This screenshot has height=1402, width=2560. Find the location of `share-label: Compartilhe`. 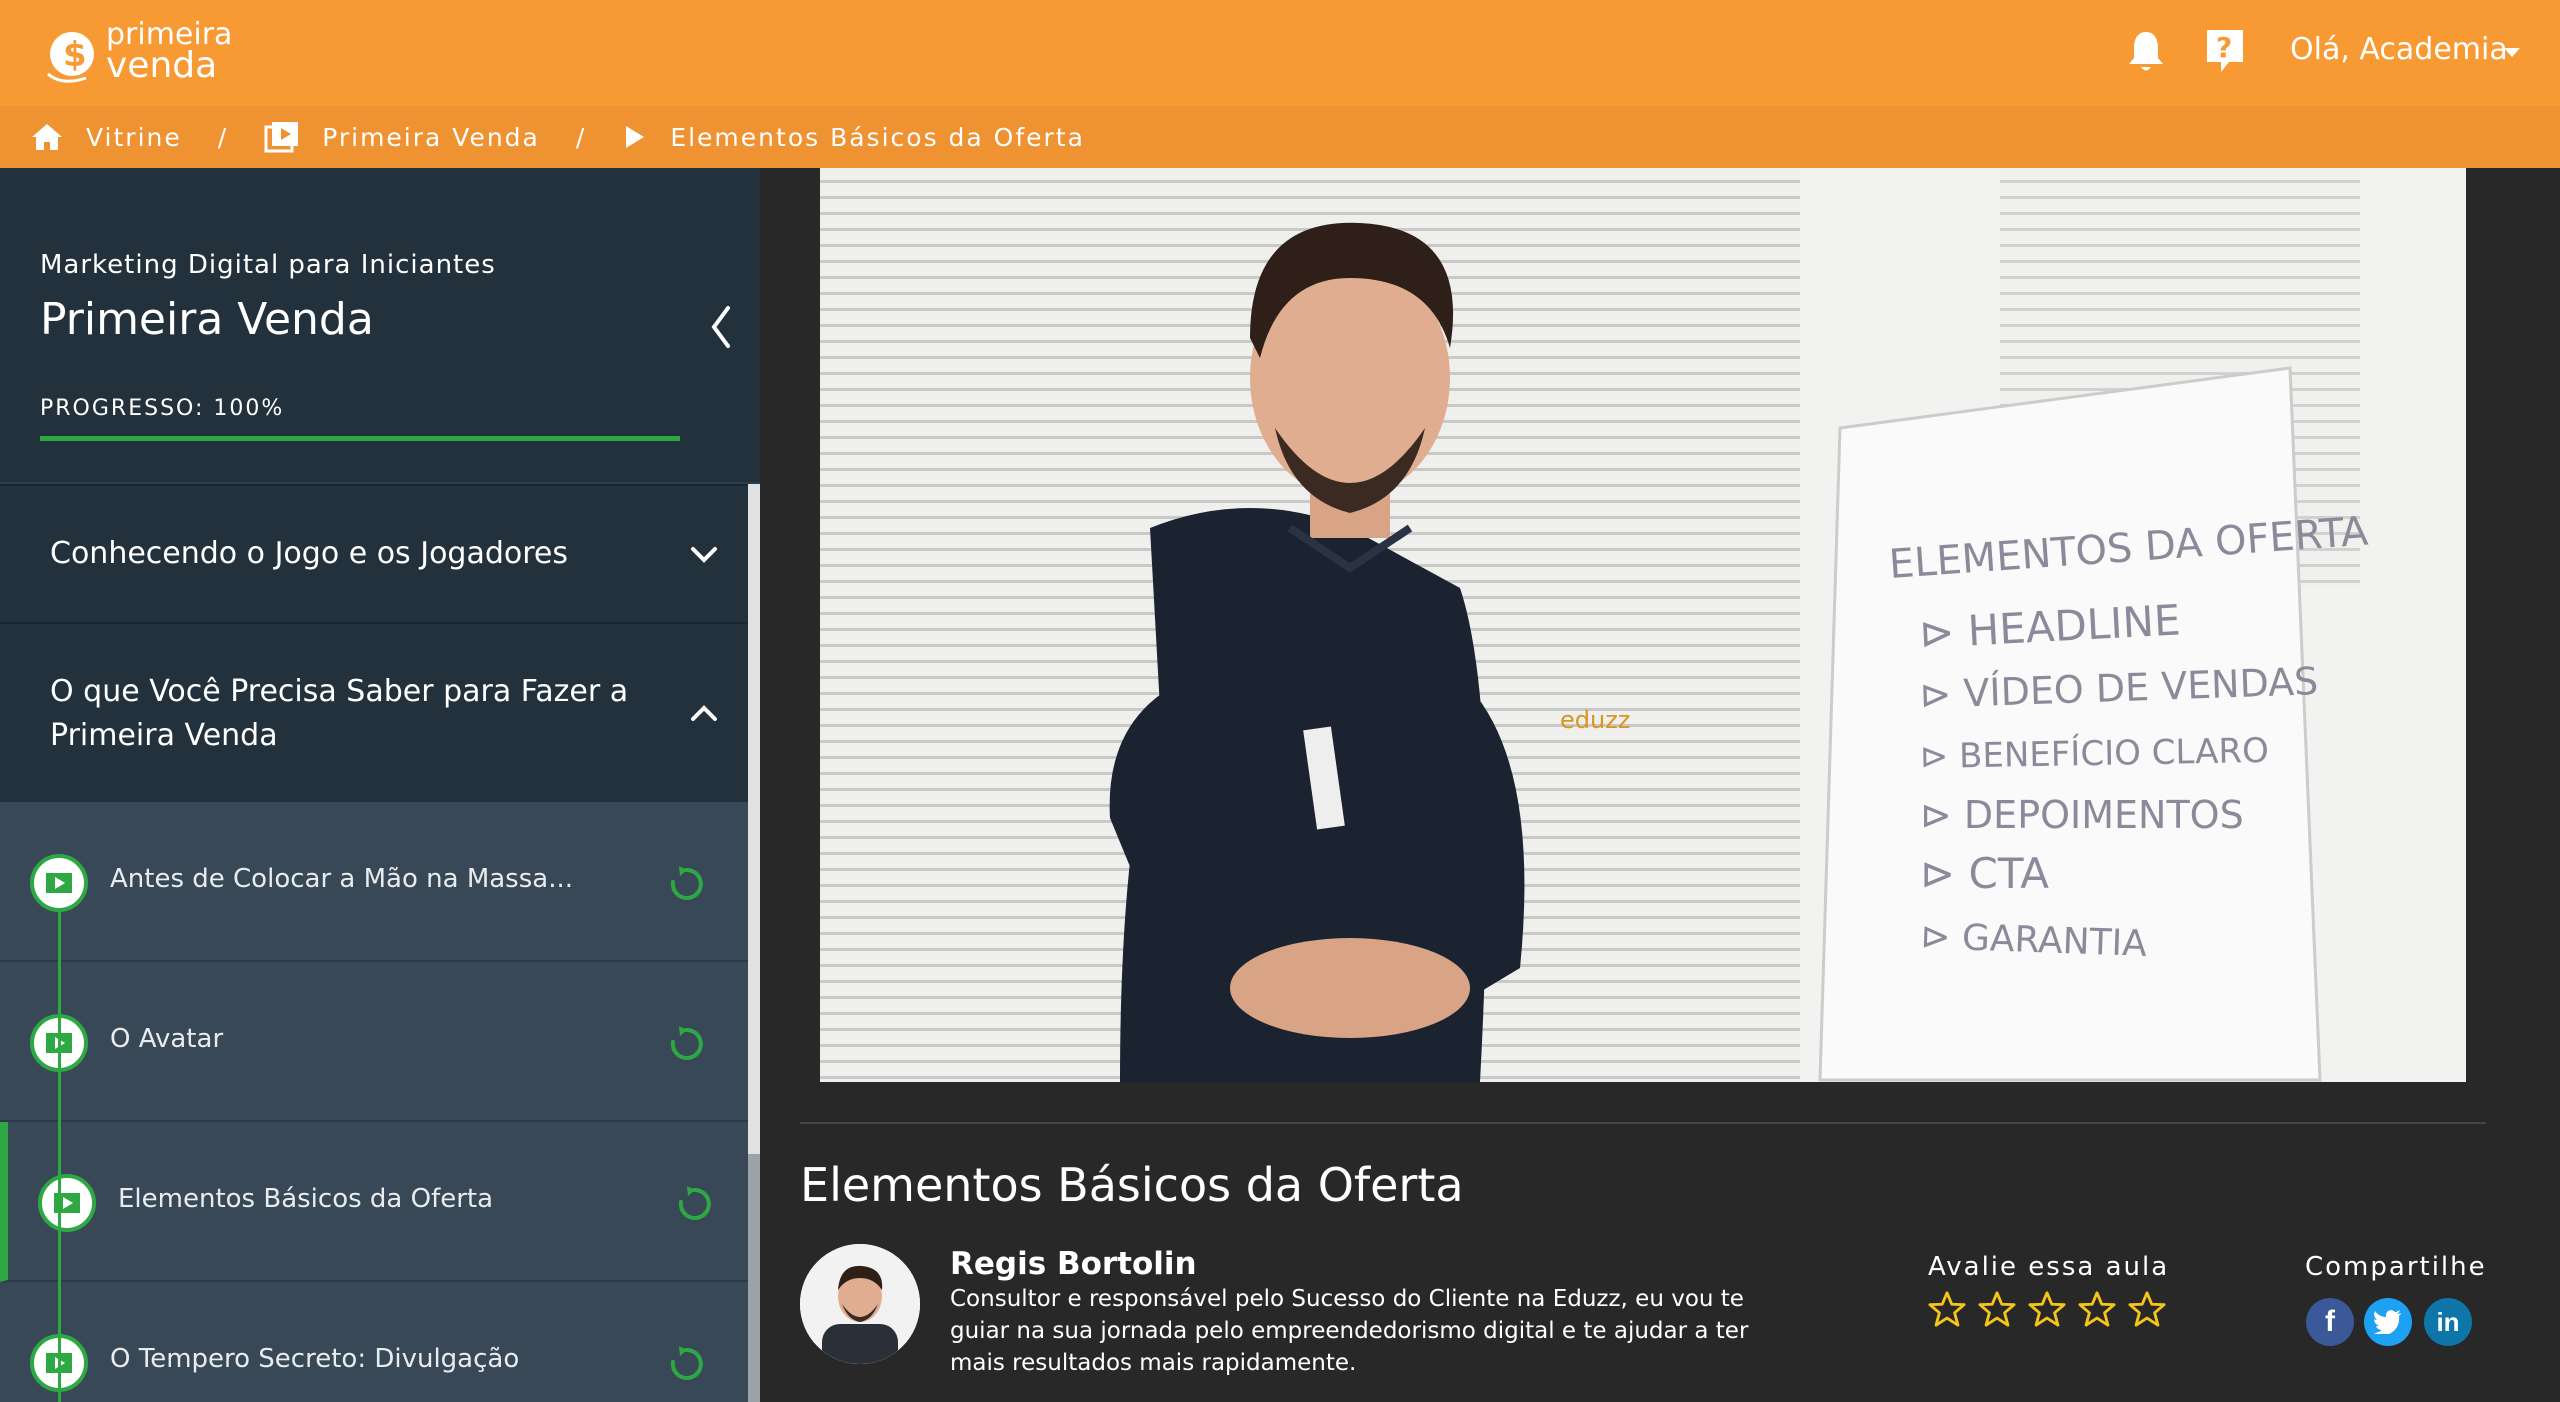

share-label: Compartilhe is located at coordinates (2396, 1267).